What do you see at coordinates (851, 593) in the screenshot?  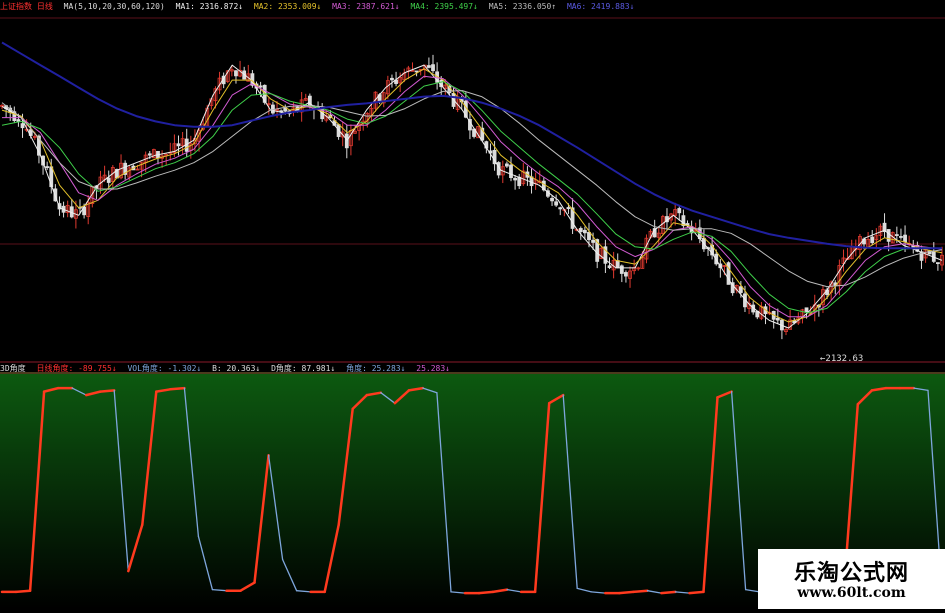 I see `watermark-url: www.60lt.com` at bounding box center [851, 593].